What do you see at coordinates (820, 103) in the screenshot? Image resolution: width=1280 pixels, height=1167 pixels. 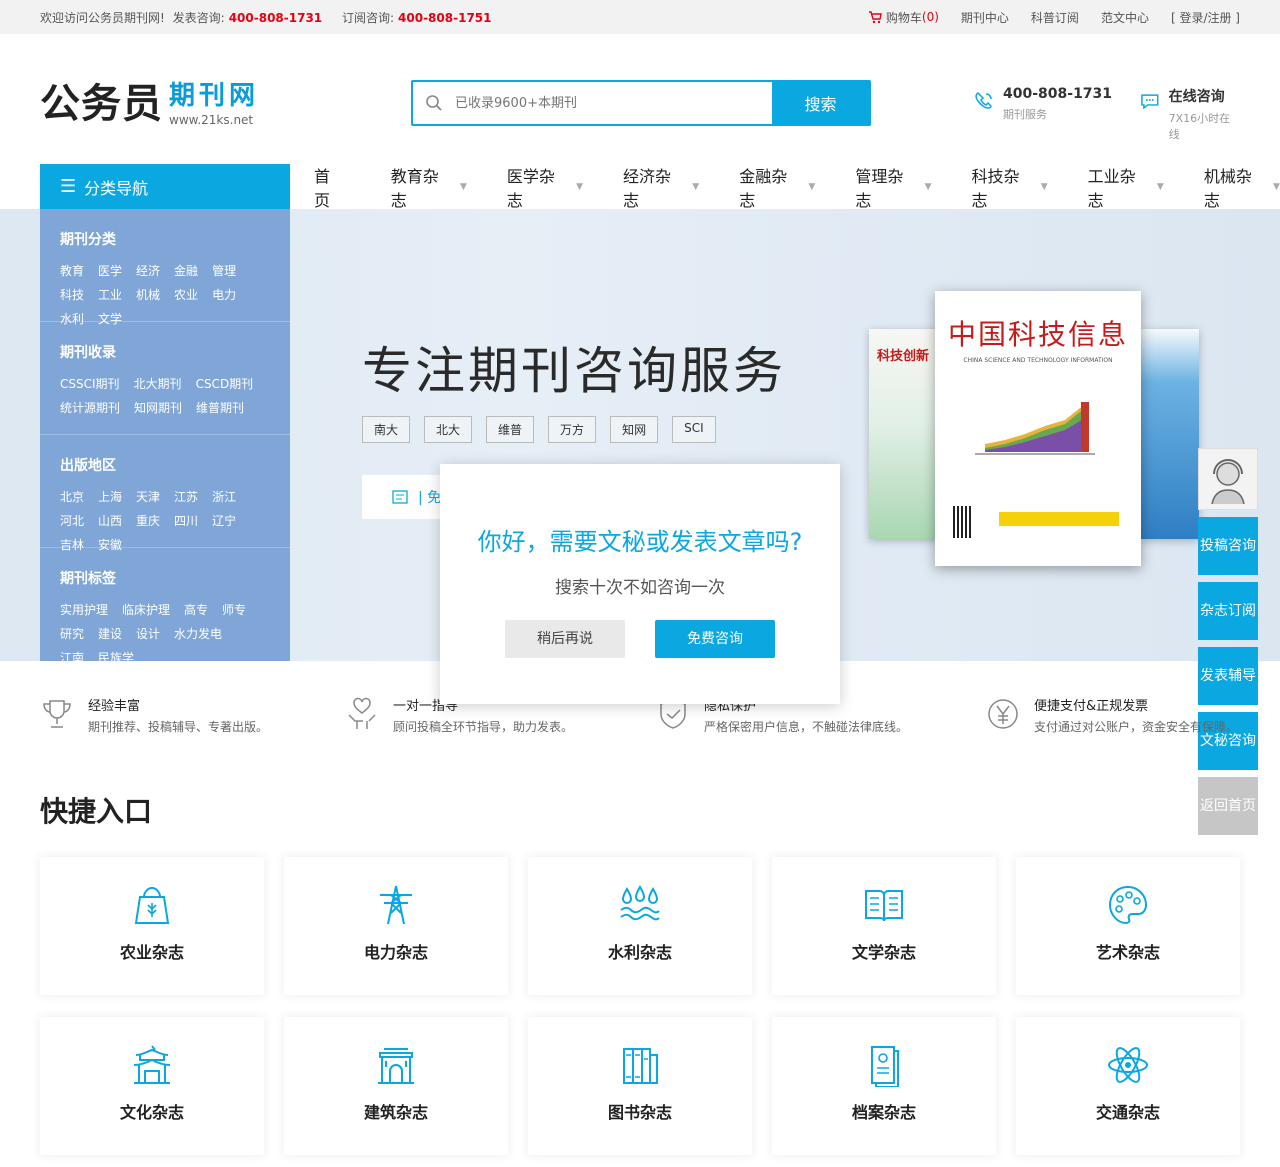 I see `search-button: 搜索` at bounding box center [820, 103].